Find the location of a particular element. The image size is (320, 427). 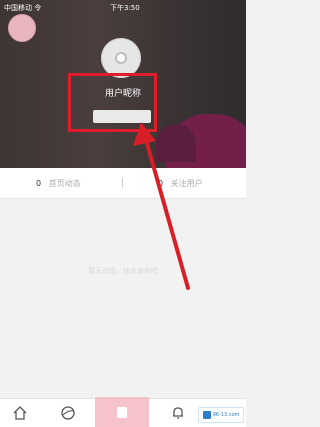

stats-bar: 0 首页动态 0 关注用户 is located at coordinates (123, 183).